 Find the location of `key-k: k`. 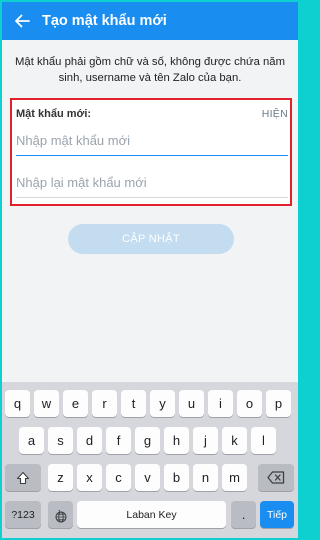

key-k: k is located at coordinates (234, 440).